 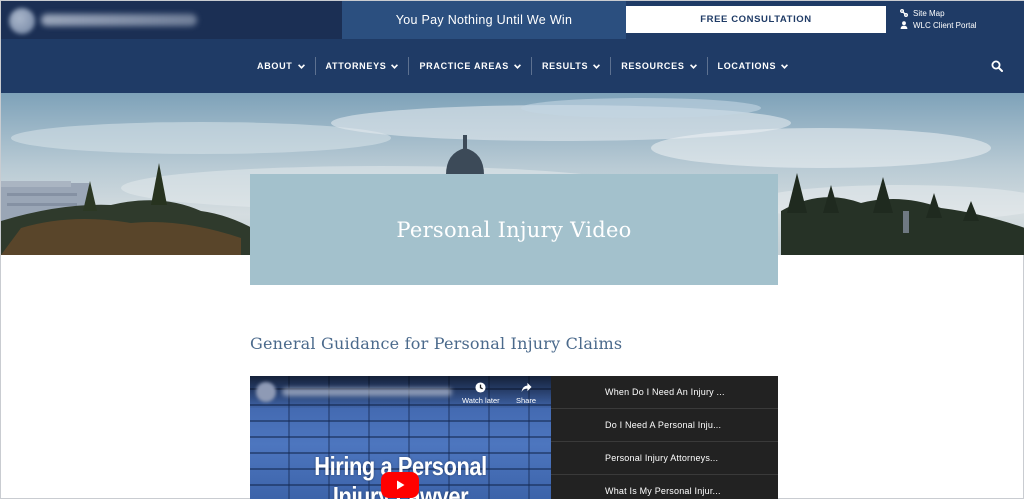 I want to click on nav-item-about: ABOUT, so click(x=281, y=66).